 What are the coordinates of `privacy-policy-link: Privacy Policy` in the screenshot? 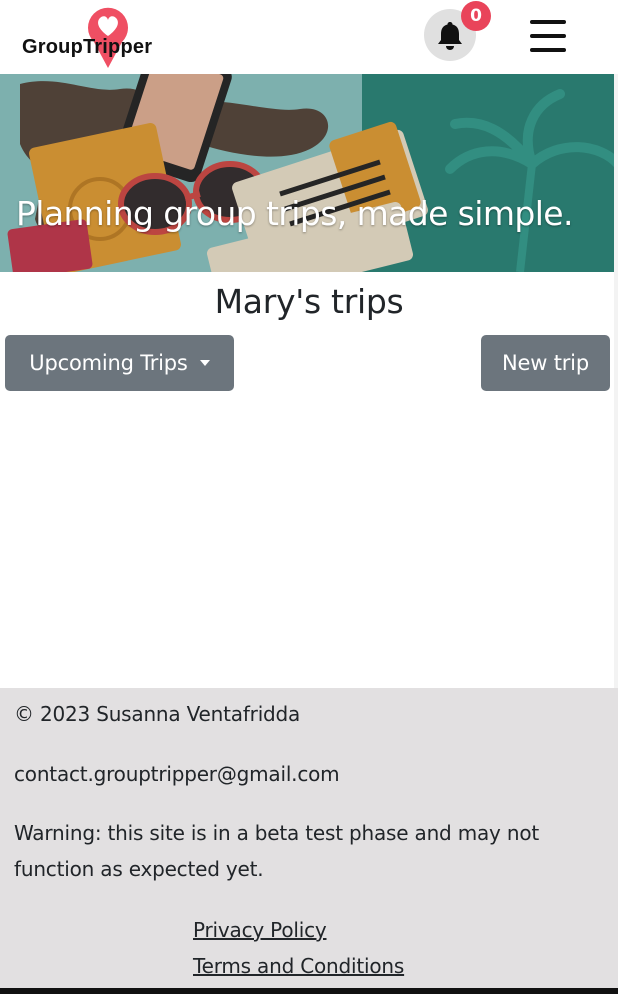 It's located at (260, 930).